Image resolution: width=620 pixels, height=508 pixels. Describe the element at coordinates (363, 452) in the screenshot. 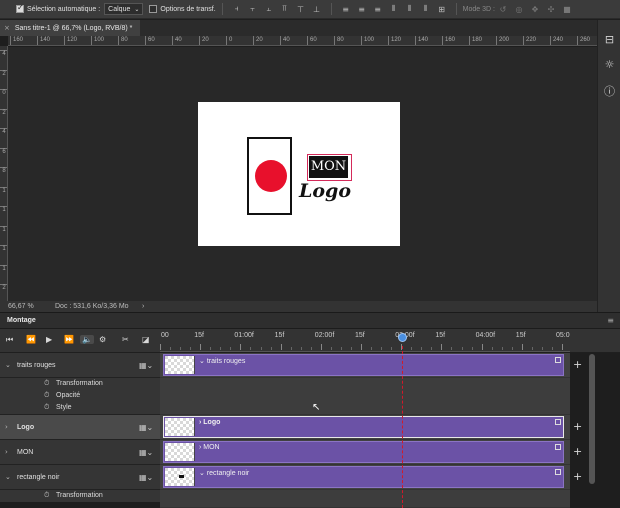

I see `clip-mon: › MON` at that location.